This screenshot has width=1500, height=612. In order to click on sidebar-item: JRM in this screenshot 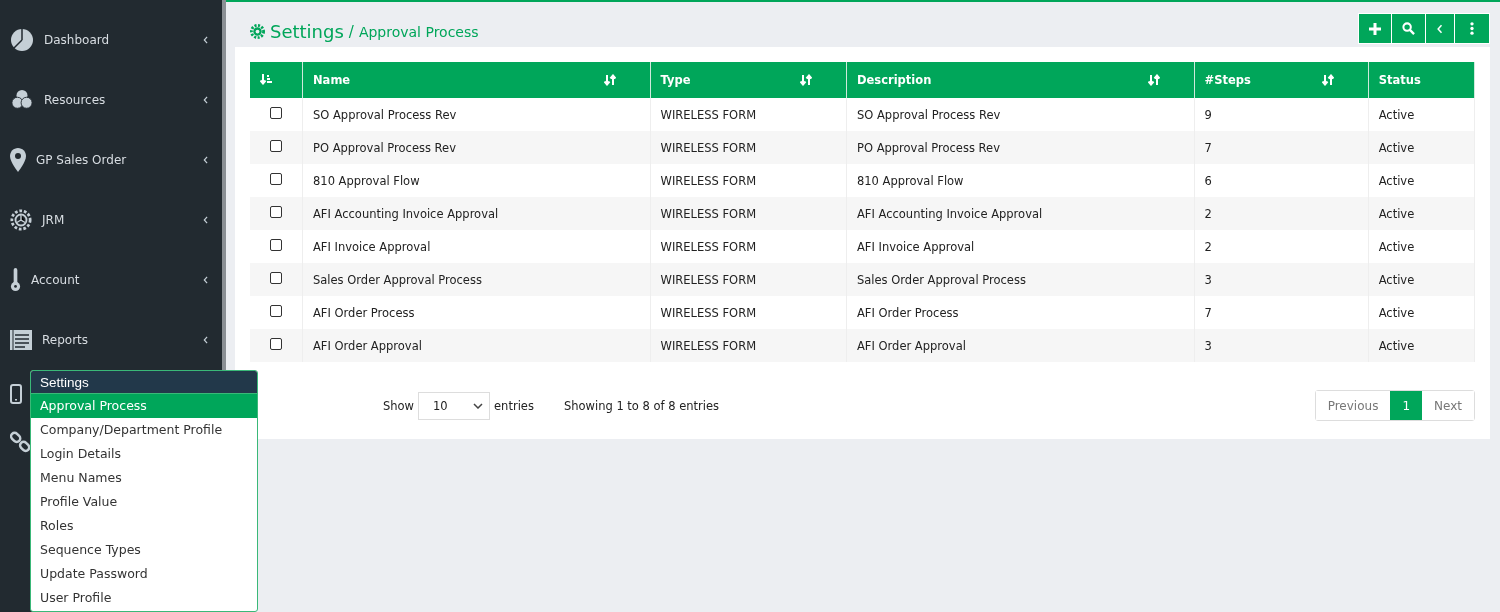, I will do `click(117, 220)`.